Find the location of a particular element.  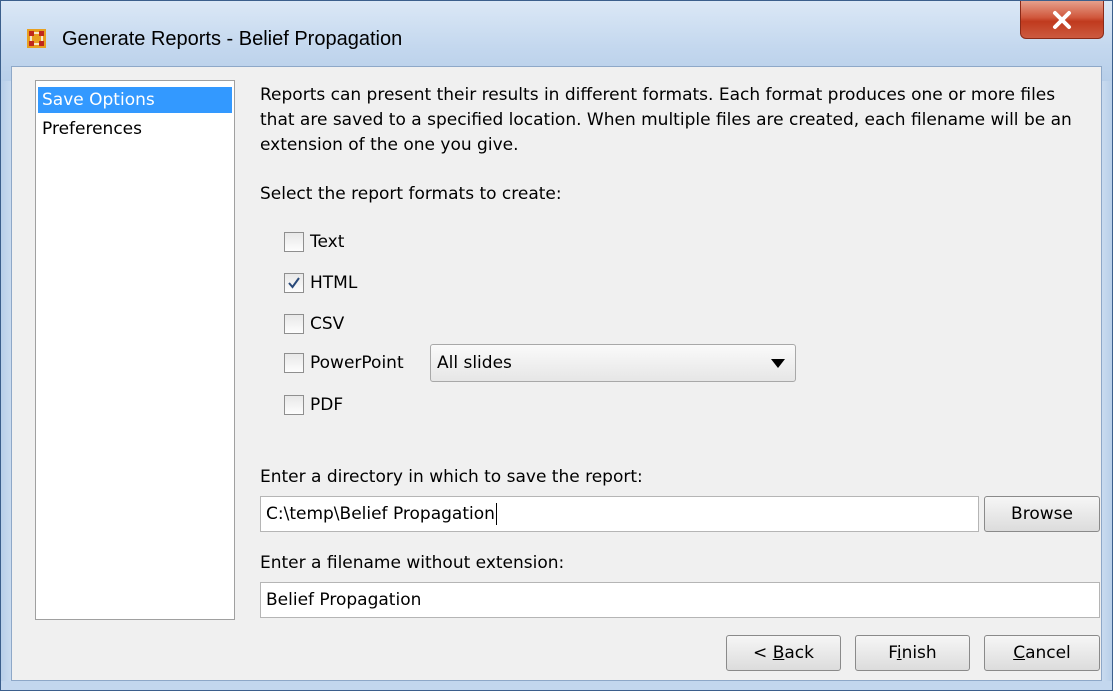

close-icon is located at coordinates (1062, 19).